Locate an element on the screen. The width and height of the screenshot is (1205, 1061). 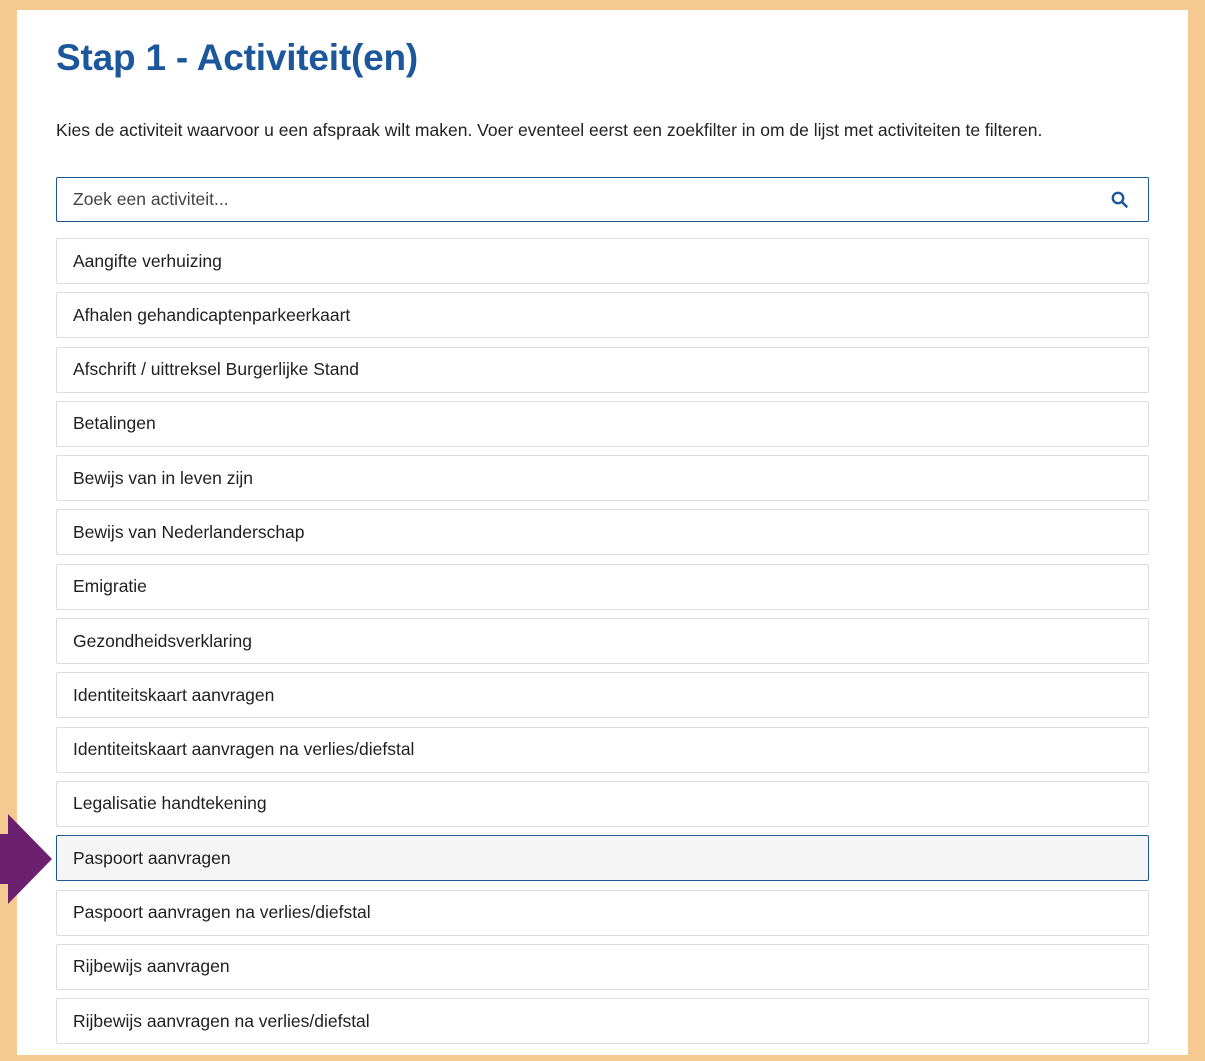
activity-item-label: Afschrift / uittreksel Burgerlijke Stand is located at coordinates (216, 369).